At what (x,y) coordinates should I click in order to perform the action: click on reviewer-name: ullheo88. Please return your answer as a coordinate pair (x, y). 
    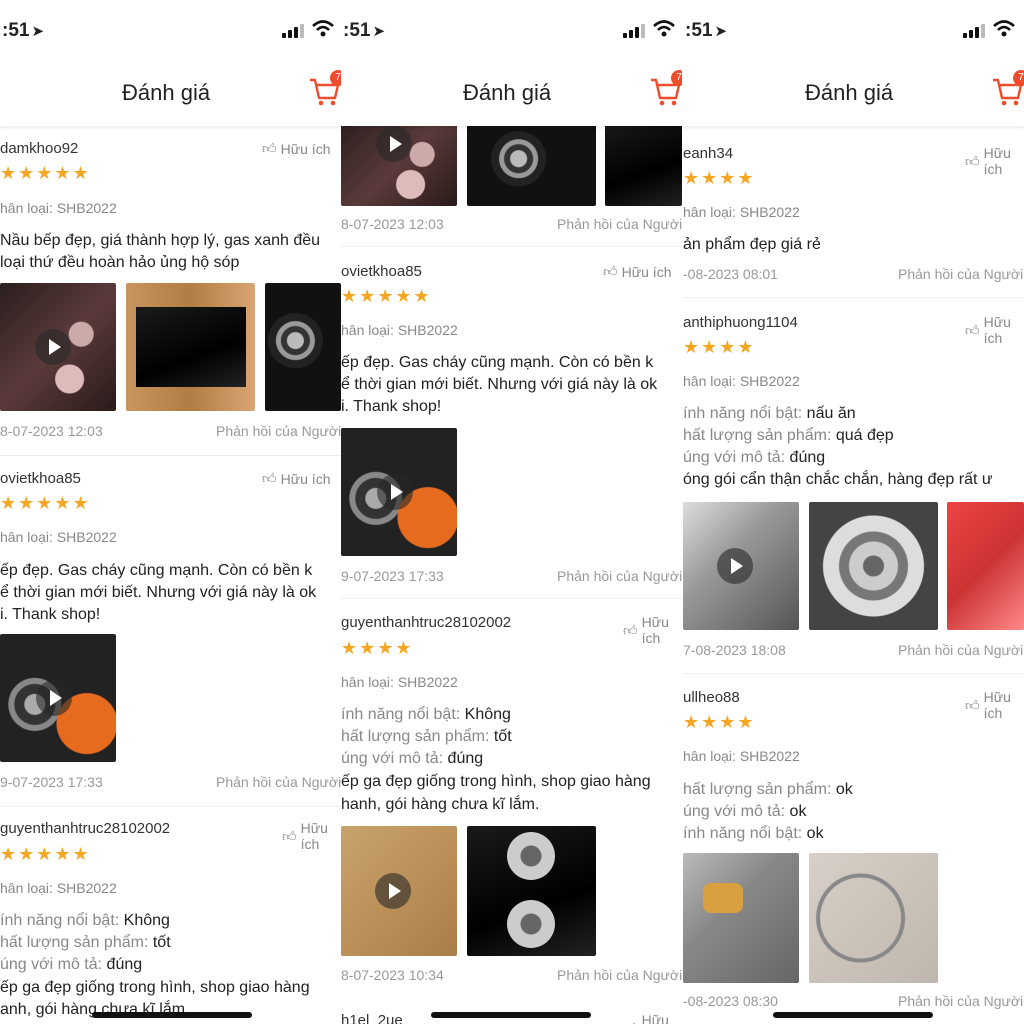
    Looking at the image, I should click on (711, 697).